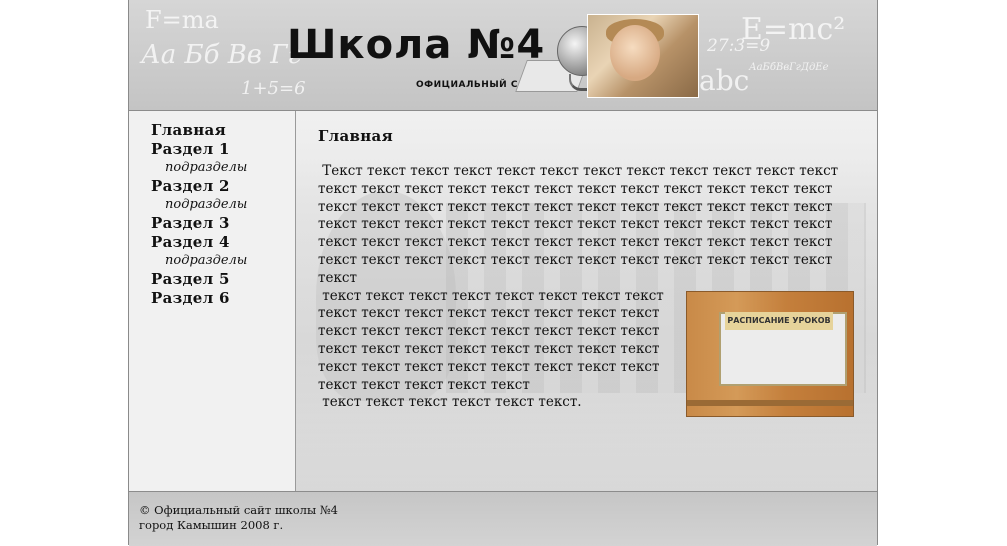 The image size is (1007, 546). What do you see at coordinates (770, 402) in the screenshot?
I see `board-rail` at bounding box center [770, 402].